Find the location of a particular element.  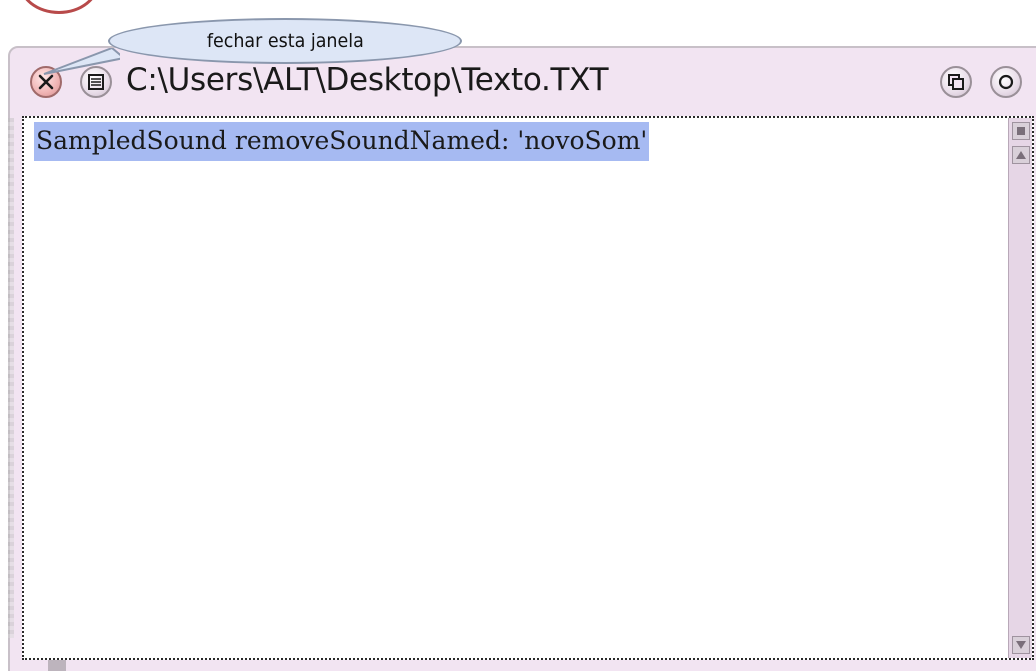

expand-icon is located at coordinates (1006, 82).